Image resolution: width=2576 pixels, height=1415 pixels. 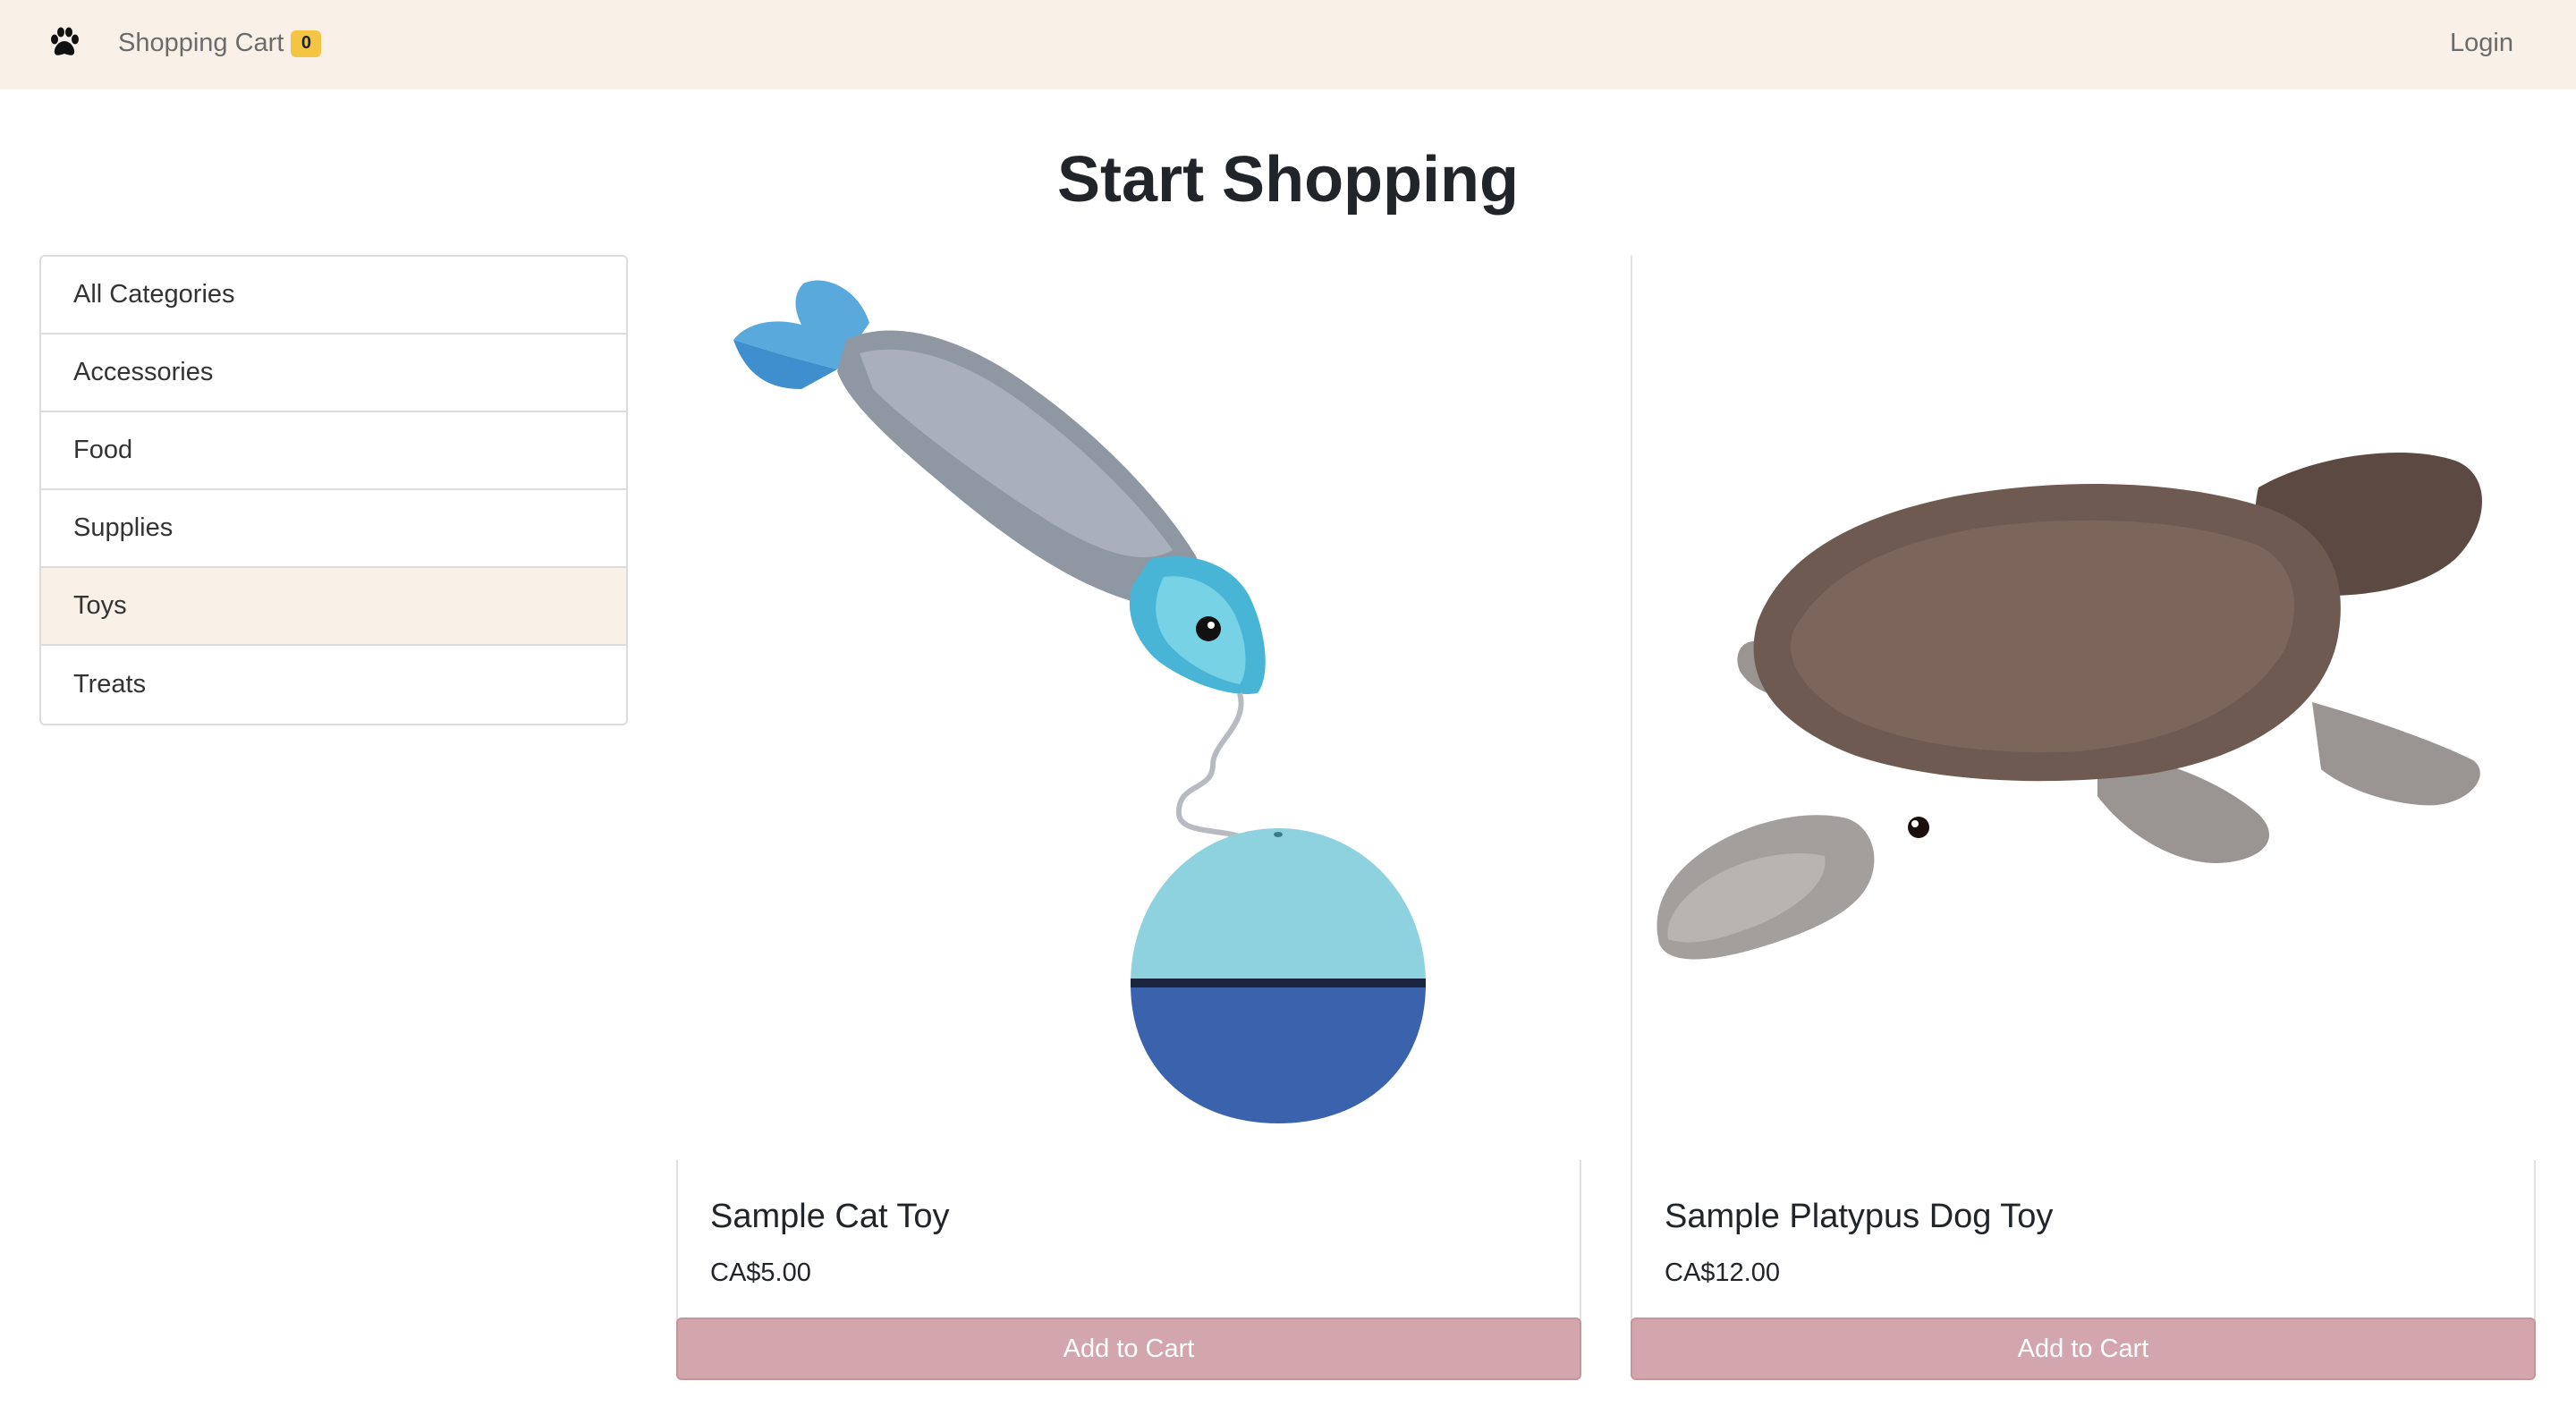 I want to click on cart-count-badge: 0, so click(x=306, y=44).